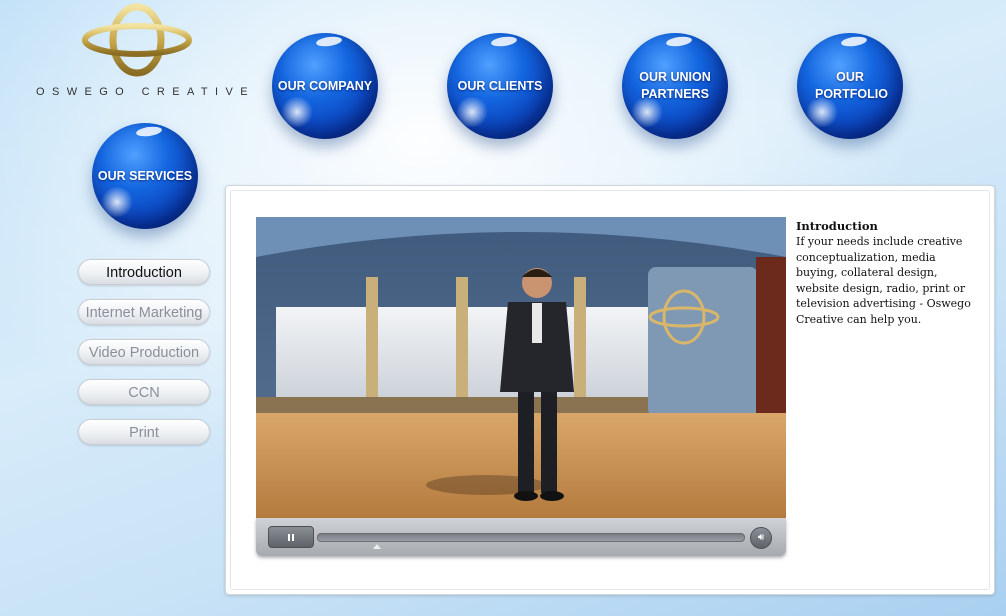  I want to click on nav-our-company: OUR COMPANY, so click(325, 86).